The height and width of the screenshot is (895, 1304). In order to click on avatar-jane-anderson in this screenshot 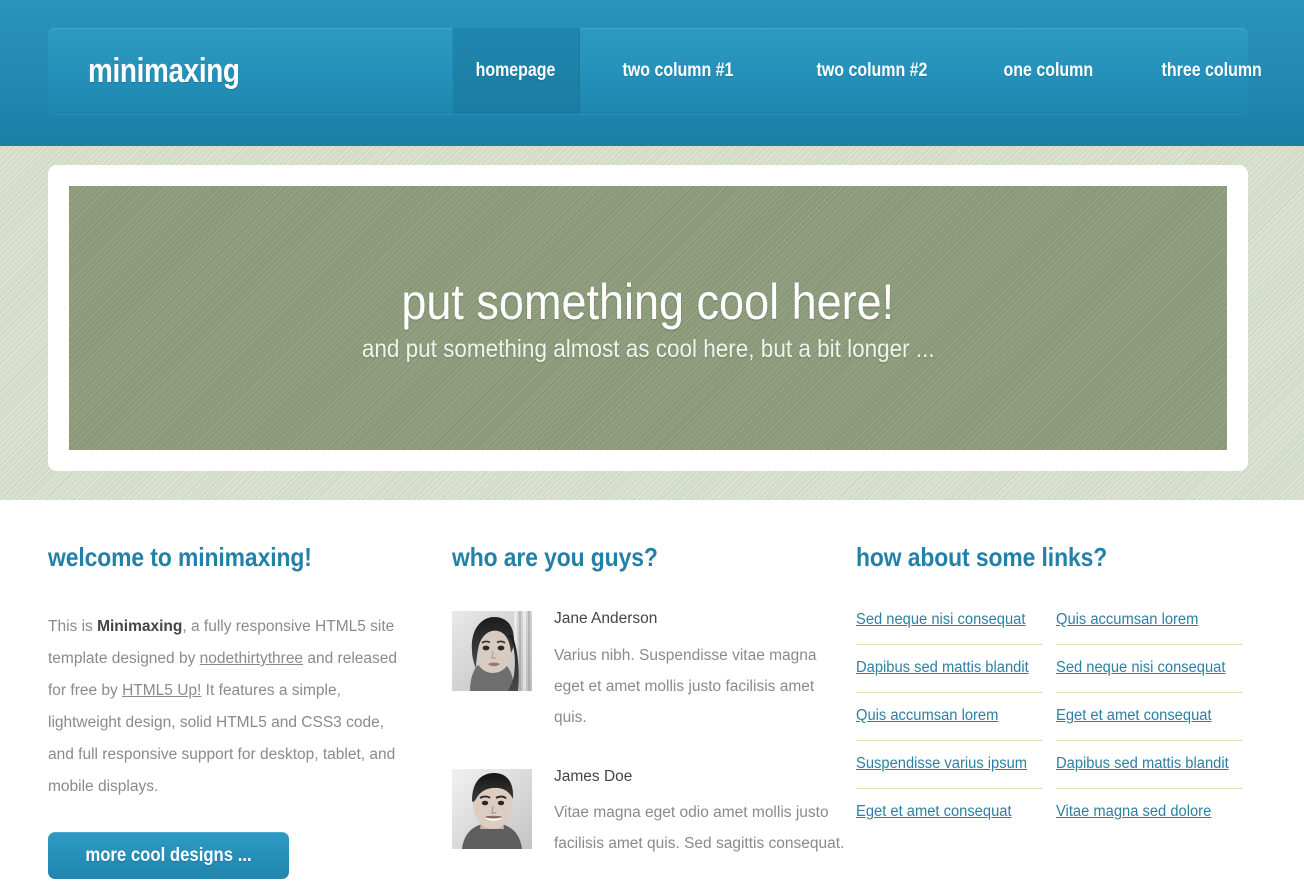, I will do `click(492, 651)`.